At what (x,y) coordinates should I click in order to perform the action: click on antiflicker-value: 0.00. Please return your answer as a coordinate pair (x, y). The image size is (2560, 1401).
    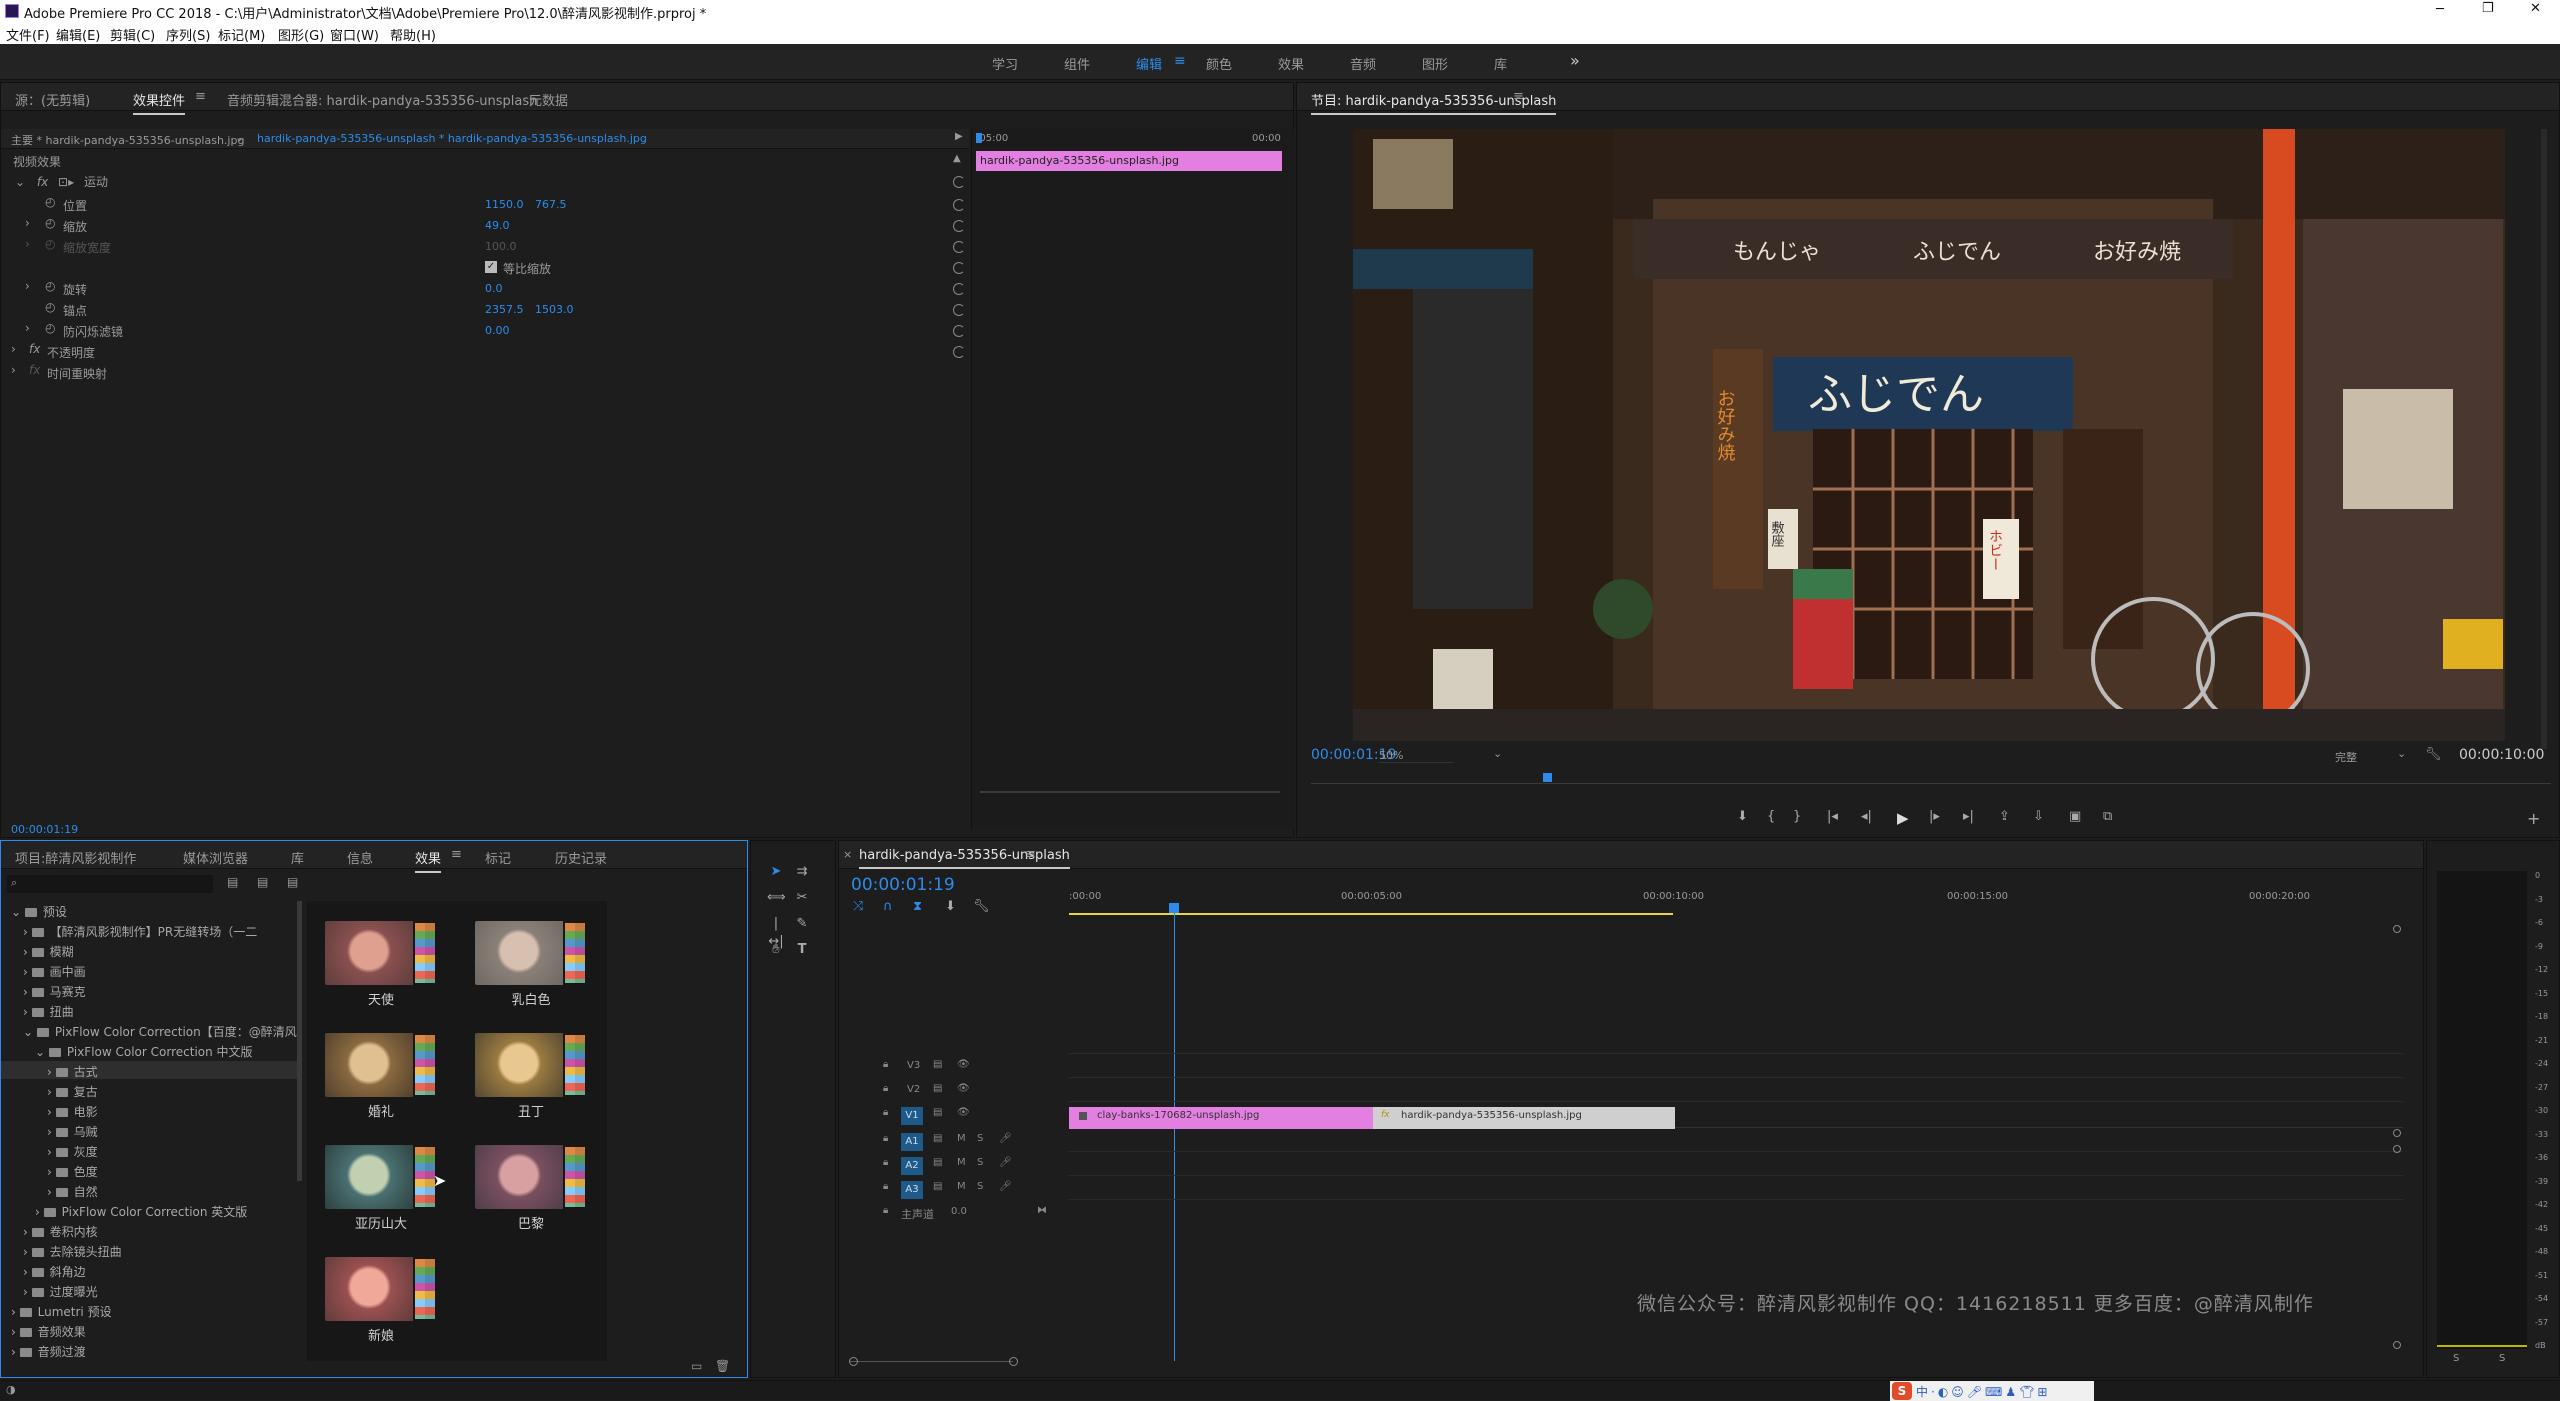
    Looking at the image, I should click on (497, 330).